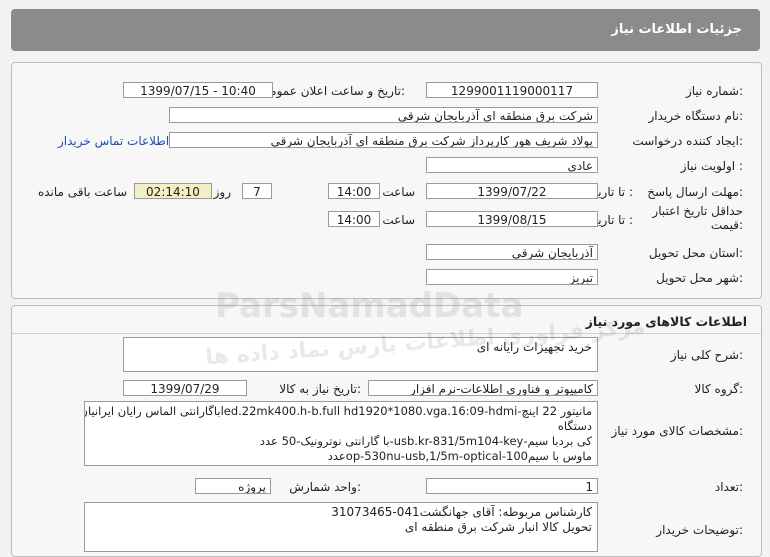 This screenshot has width=770, height=557. I want to click on delivery-province-field: آذربایجان شرقی, so click(512, 252).